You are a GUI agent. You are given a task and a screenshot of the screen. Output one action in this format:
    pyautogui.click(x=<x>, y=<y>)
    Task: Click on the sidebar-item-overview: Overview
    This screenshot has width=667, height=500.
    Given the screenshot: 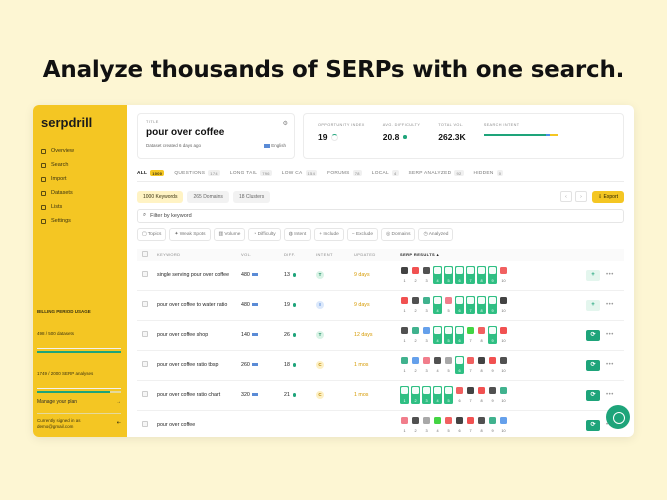 What is the action you would take?
    pyautogui.click(x=80, y=151)
    